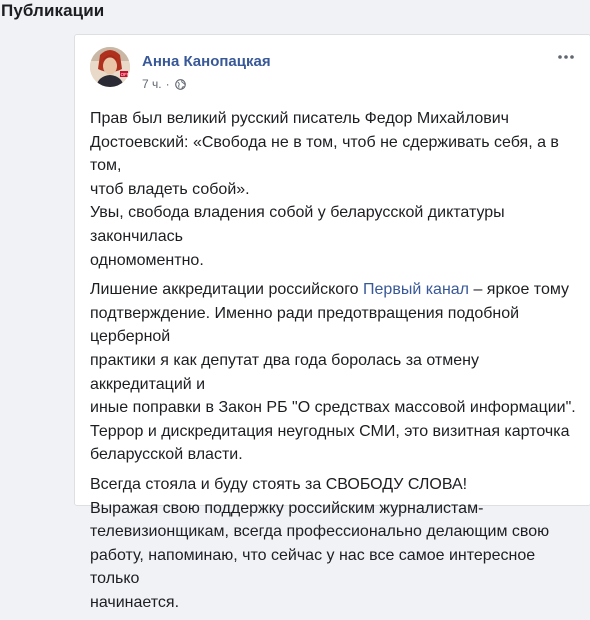  I want to click on avatar: OFF, so click(110, 67).